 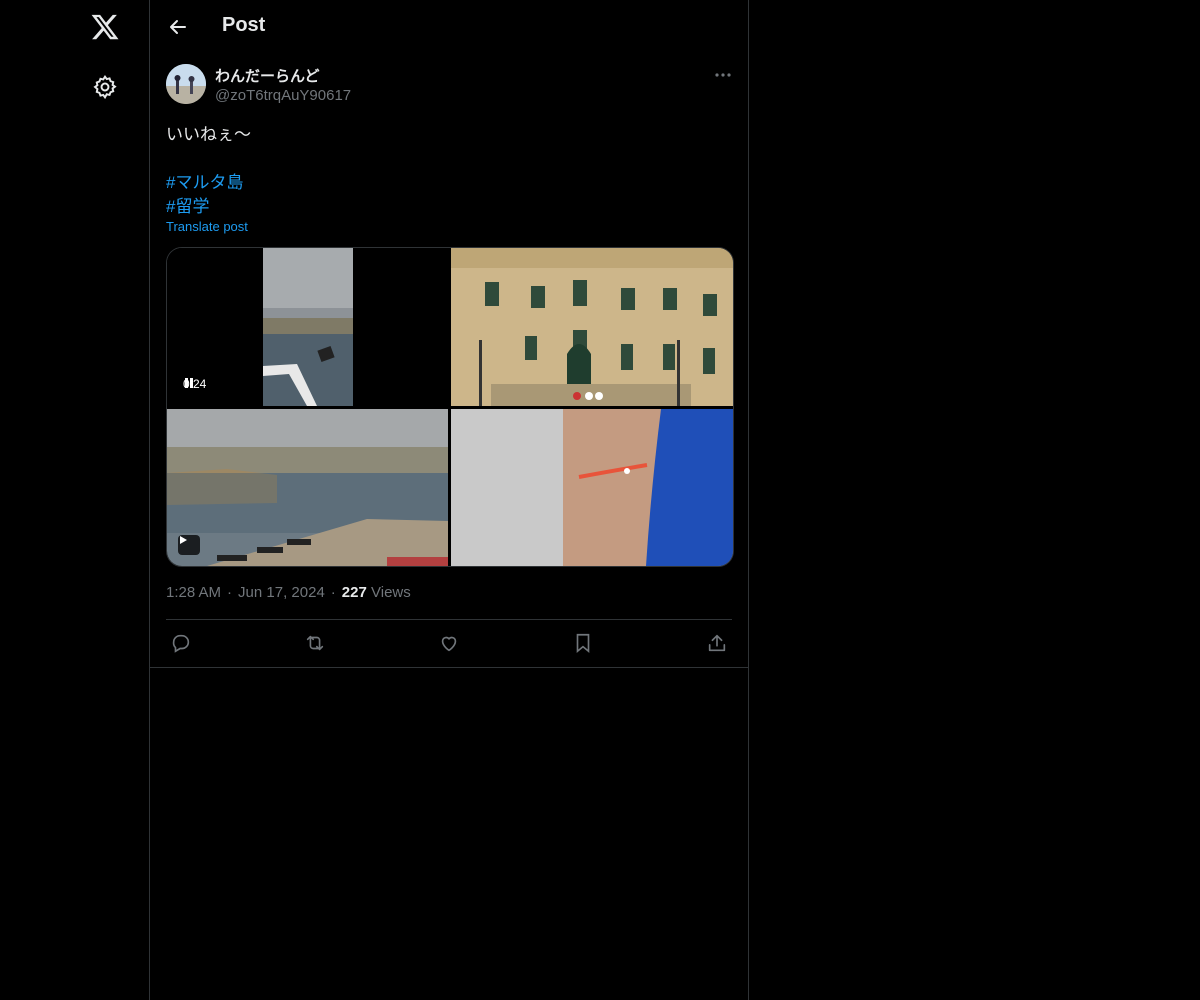 I want to click on arrow-left-icon, so click(x=178, y=27).